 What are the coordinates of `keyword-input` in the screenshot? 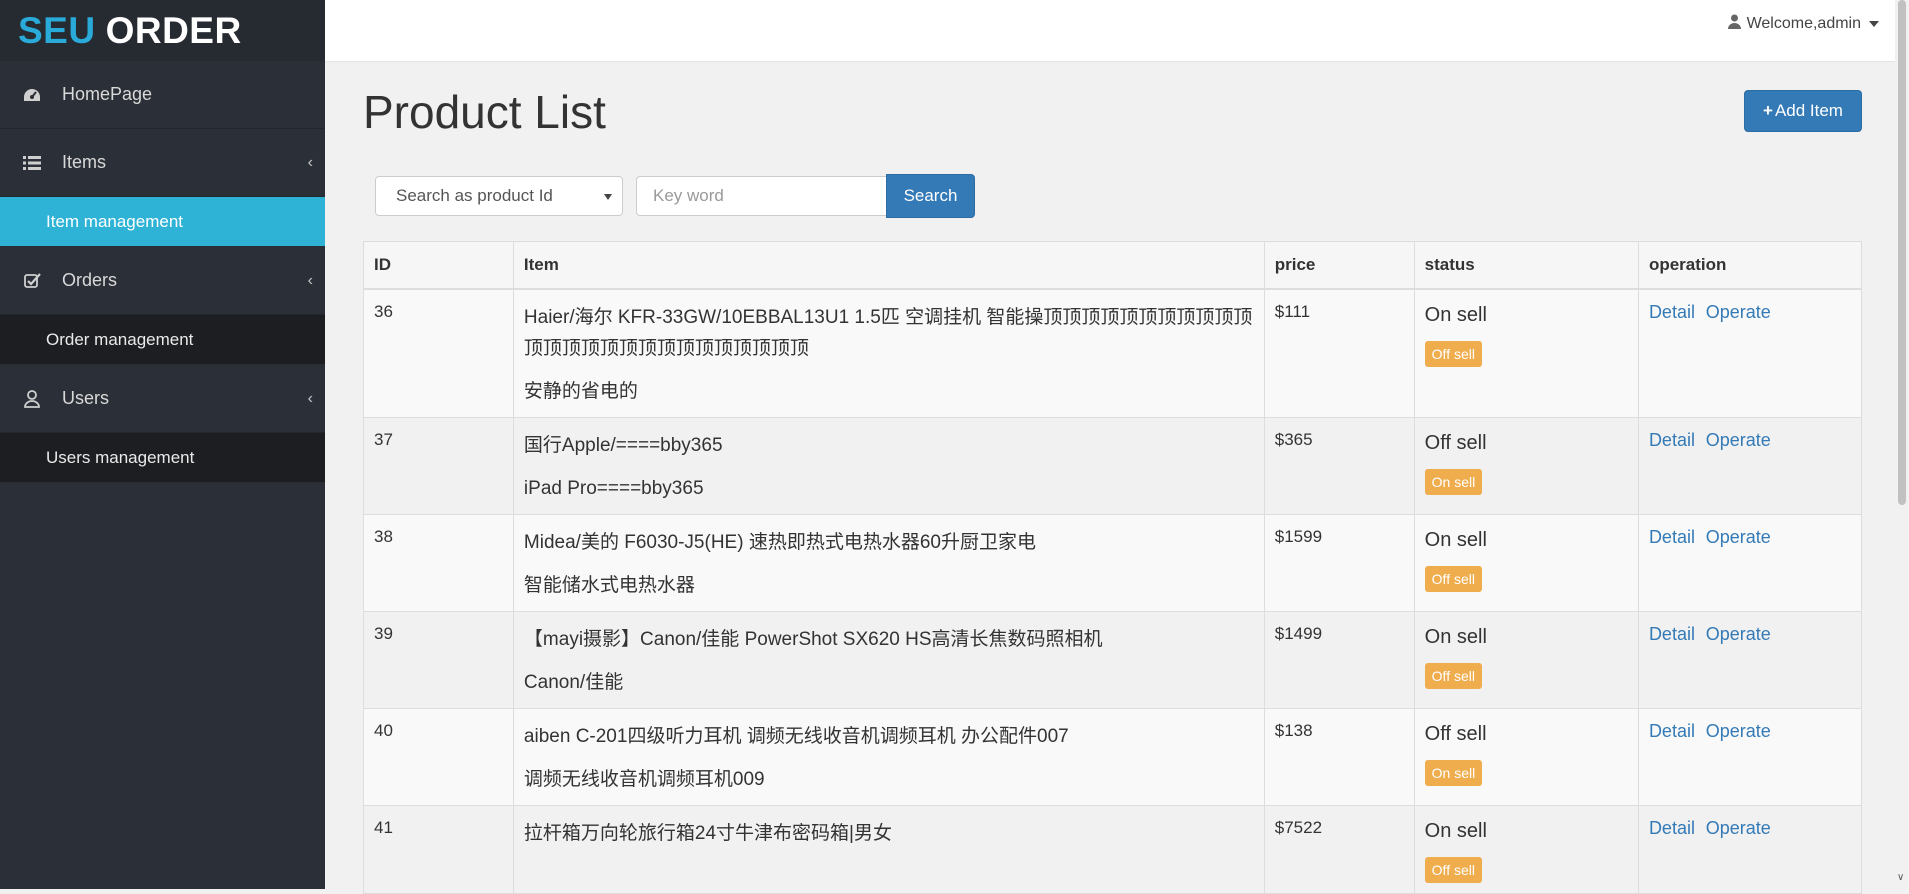 It's located at (761, 196).